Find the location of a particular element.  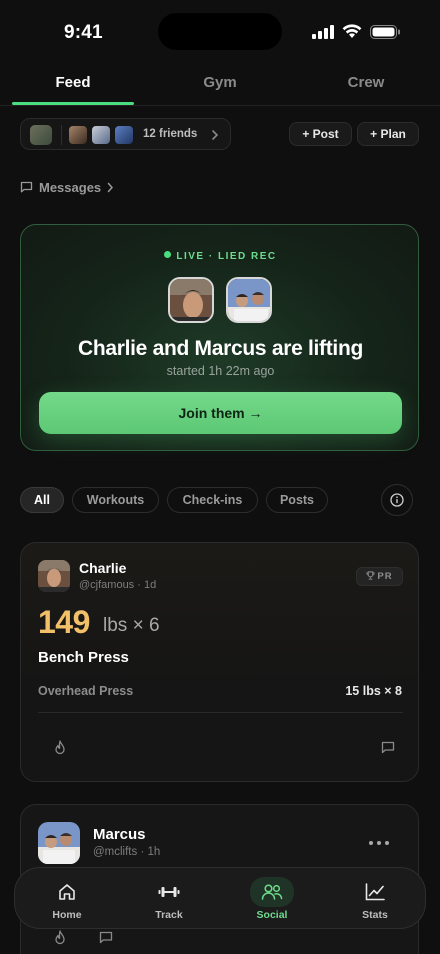

tab-feed: Feed is located at coordinates (73, 82).